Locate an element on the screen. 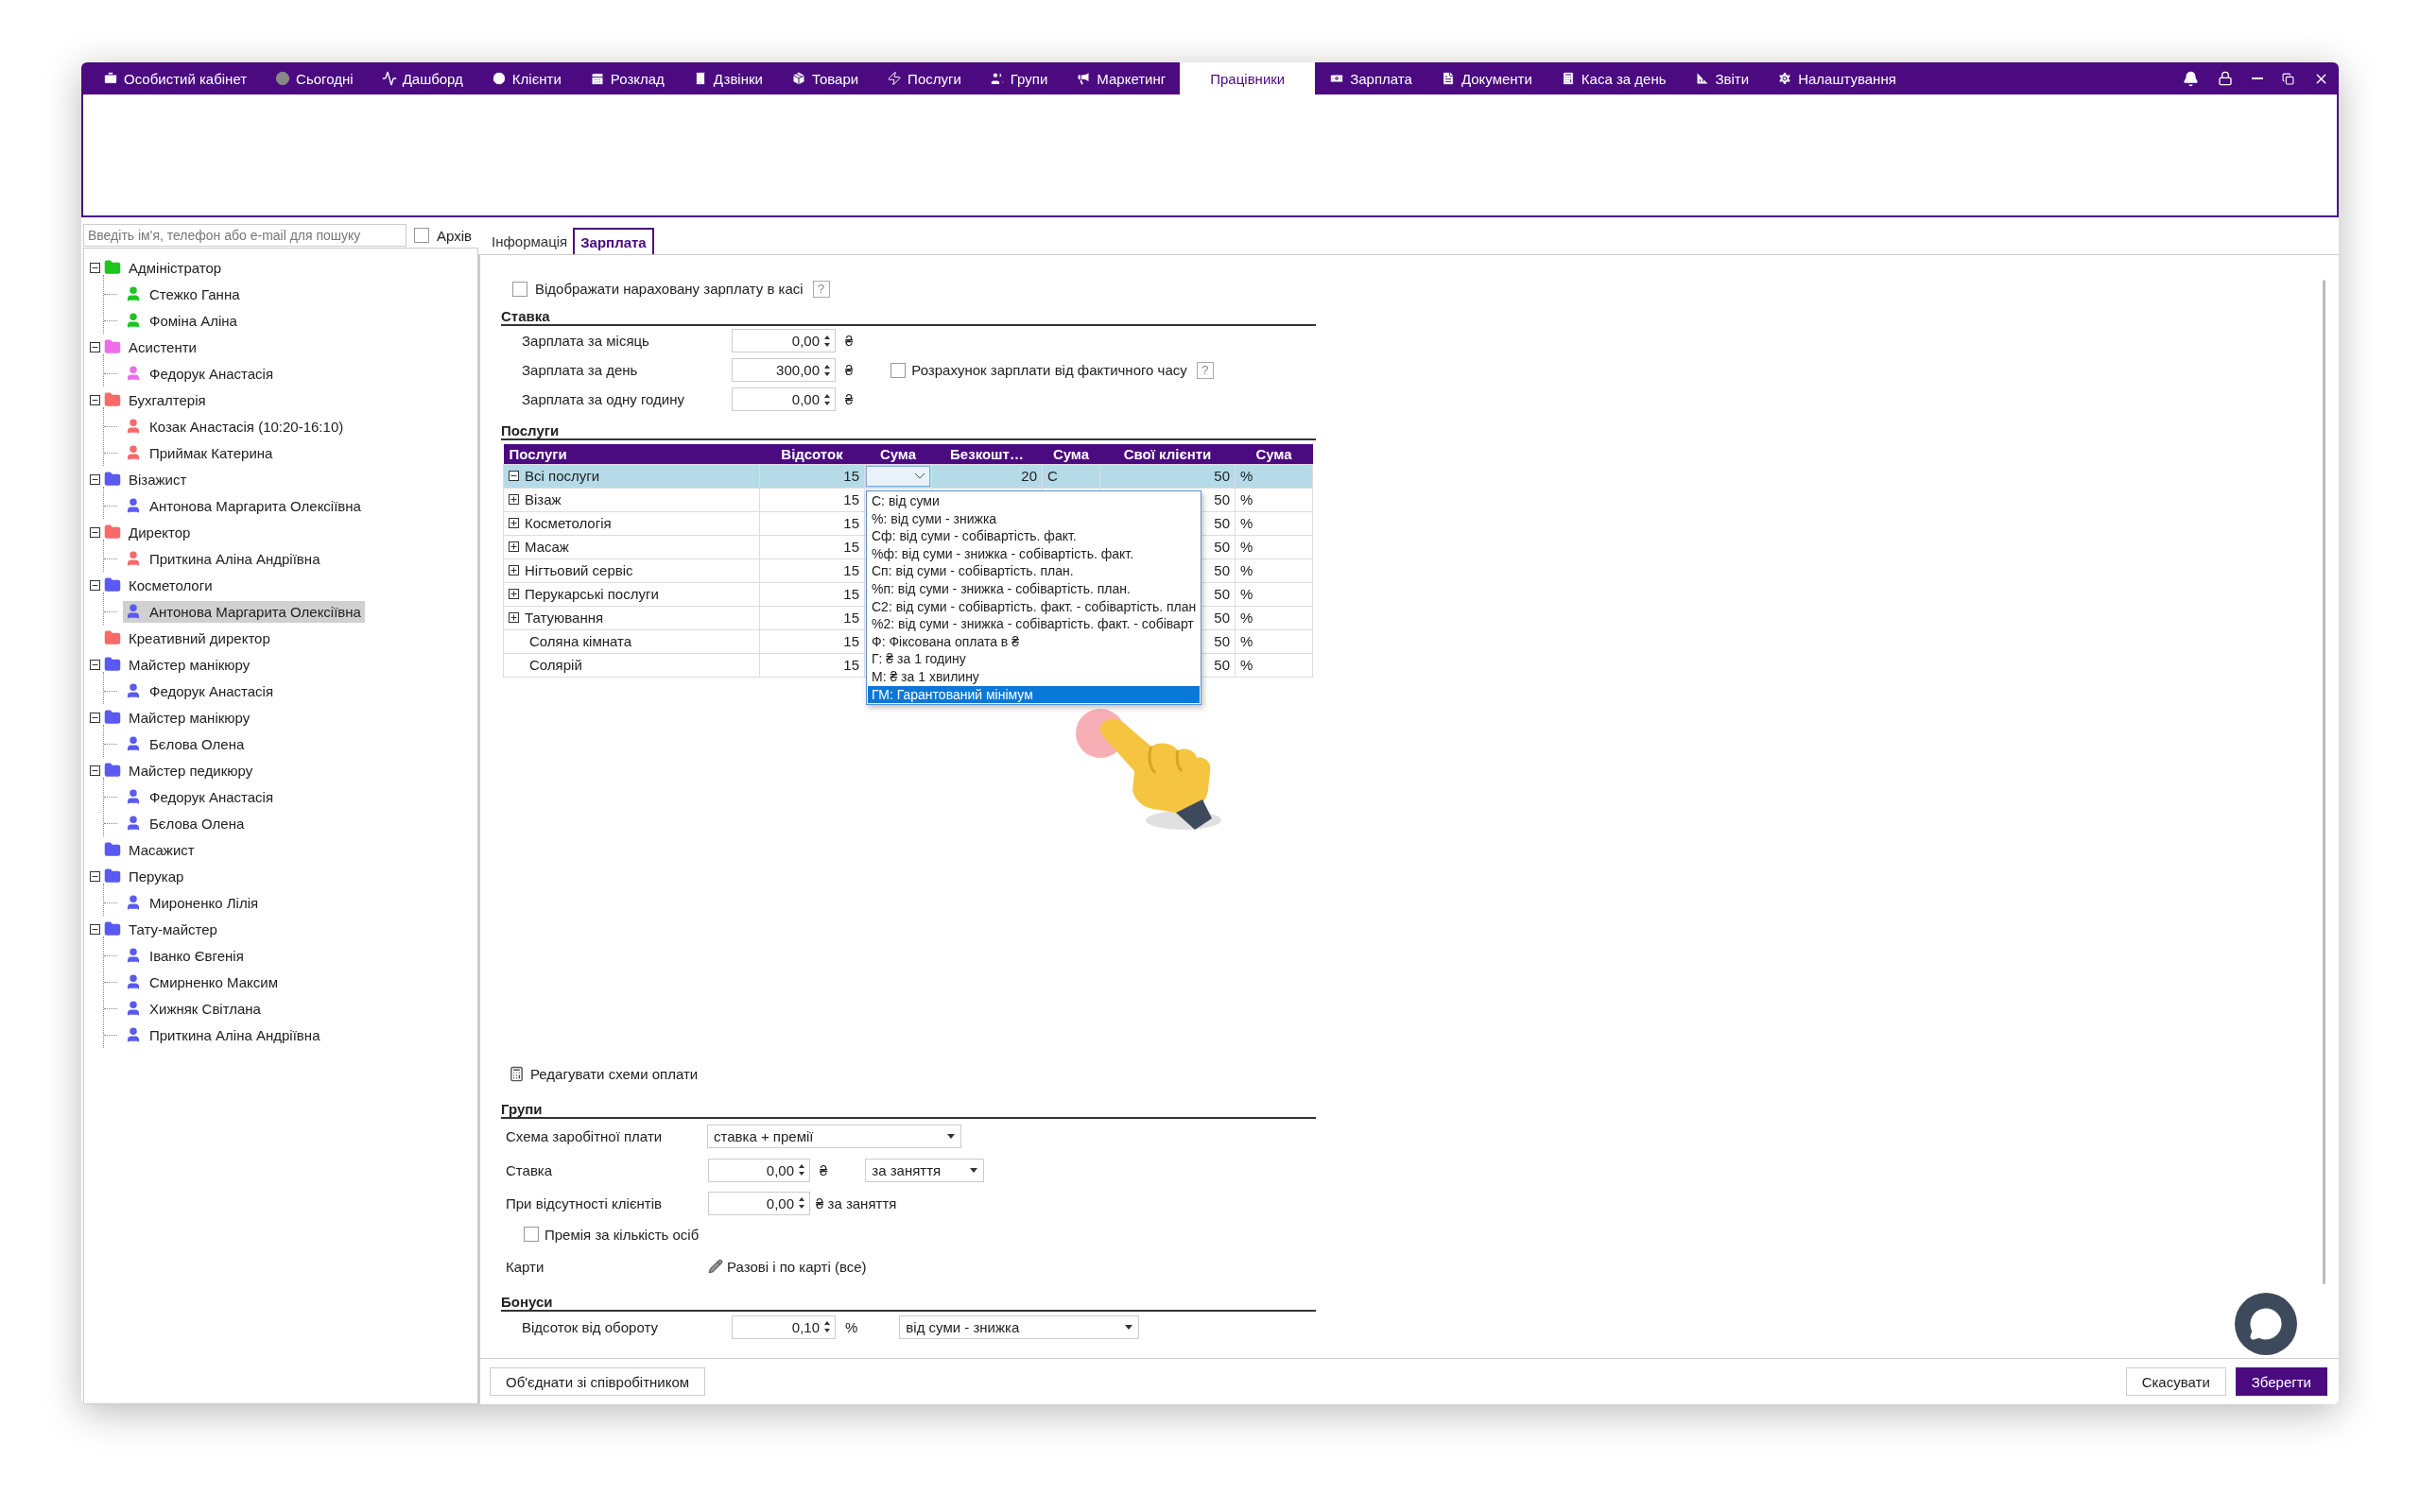  nav-tab: Дашборд is located at coordinates (422, 78).